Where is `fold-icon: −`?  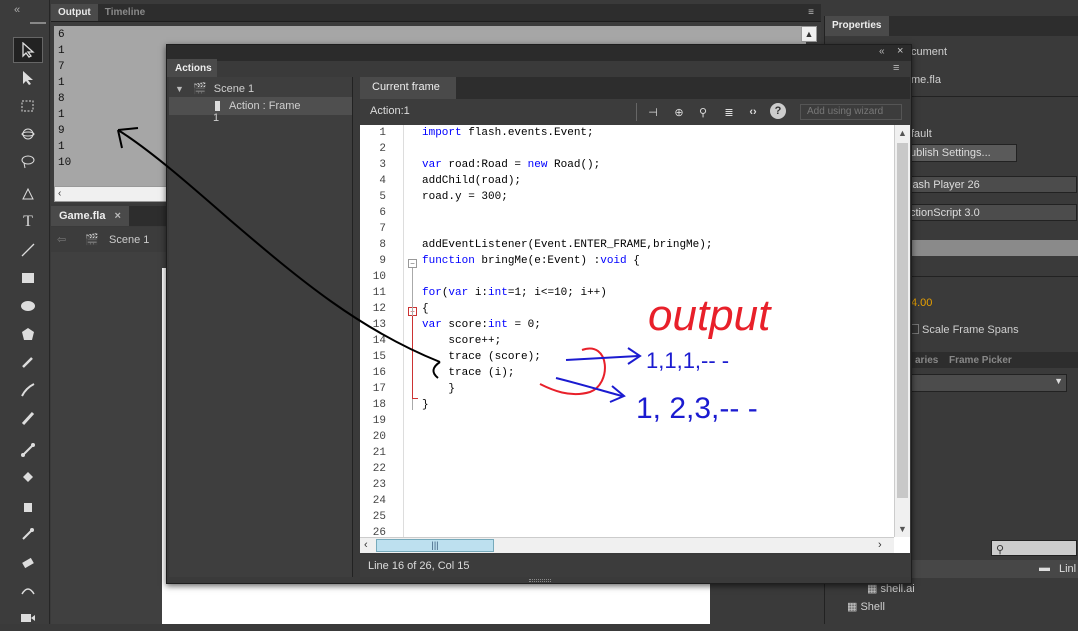
fold-icon: − is located at coordinates (412, 263).